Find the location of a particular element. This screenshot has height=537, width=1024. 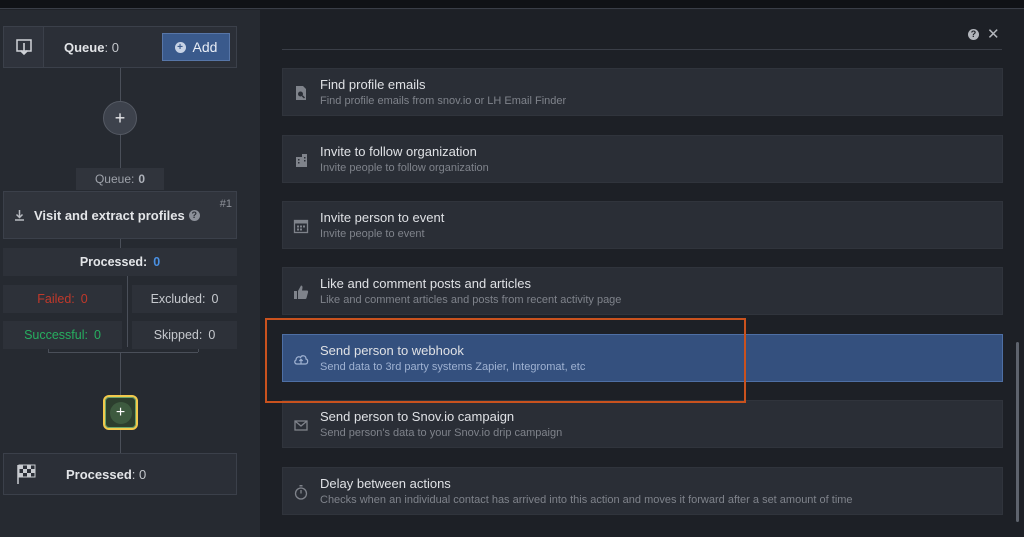

excluded-label: Excluded: is located at coordinates (178, 299).